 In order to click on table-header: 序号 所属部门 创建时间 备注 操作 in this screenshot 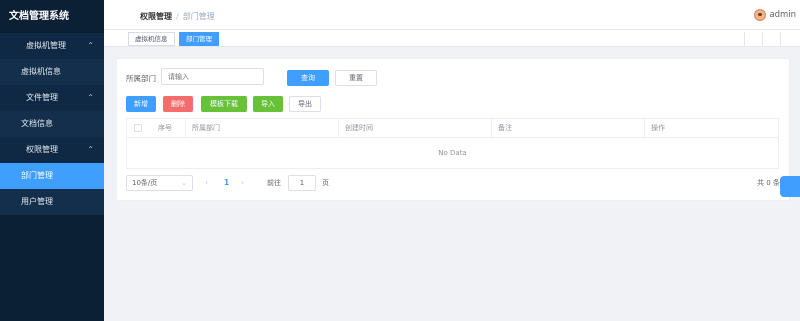, I will do `click(452, 128)`.